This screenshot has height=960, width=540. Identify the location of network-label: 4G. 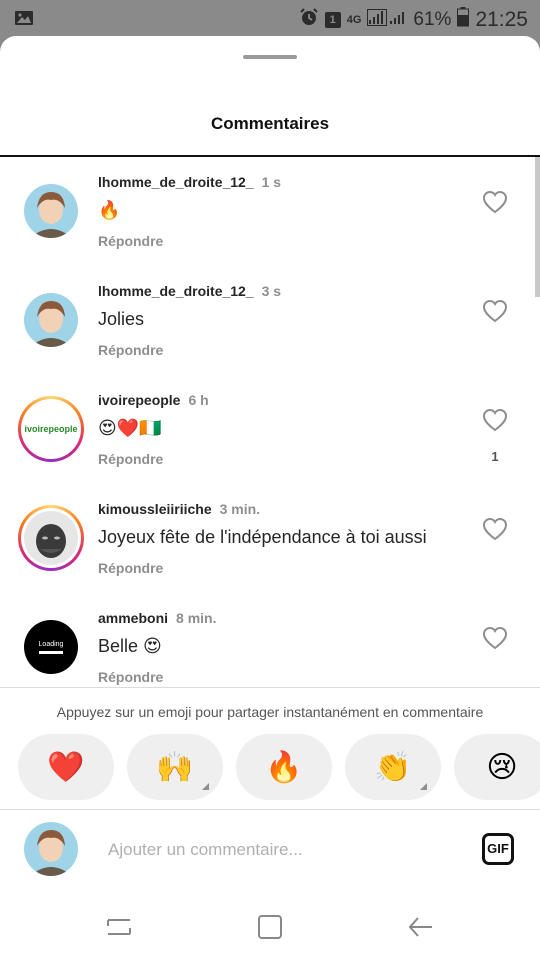
(354, 20).